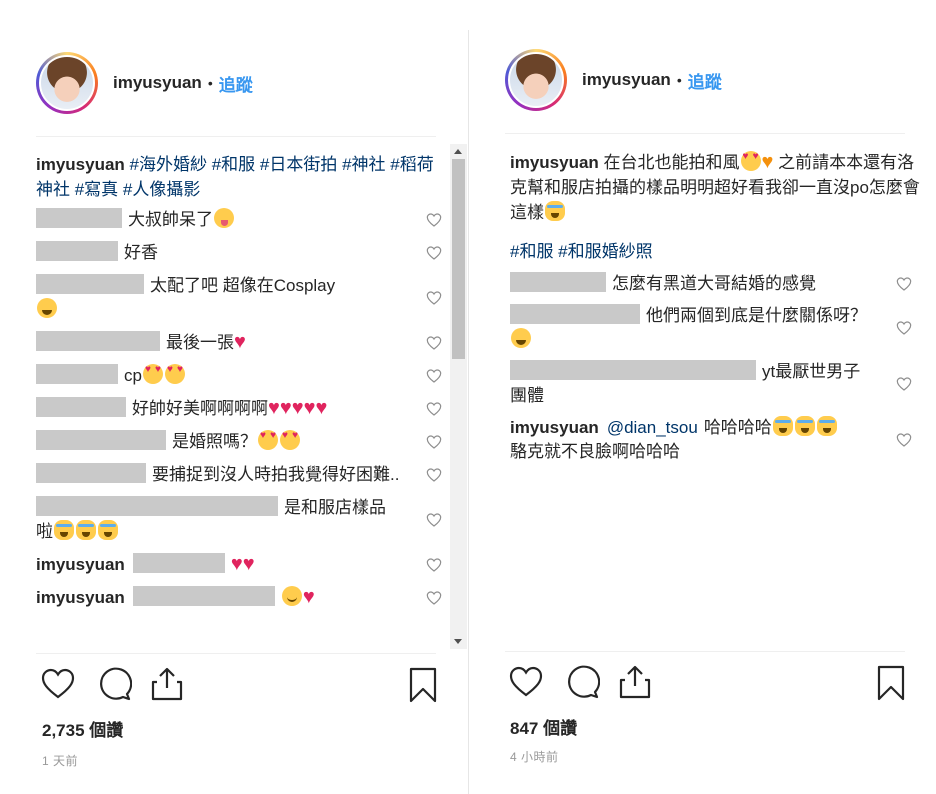  I want to click on comment-row: 他們兩個到底是什麼關係呀？, so click(715, 328).